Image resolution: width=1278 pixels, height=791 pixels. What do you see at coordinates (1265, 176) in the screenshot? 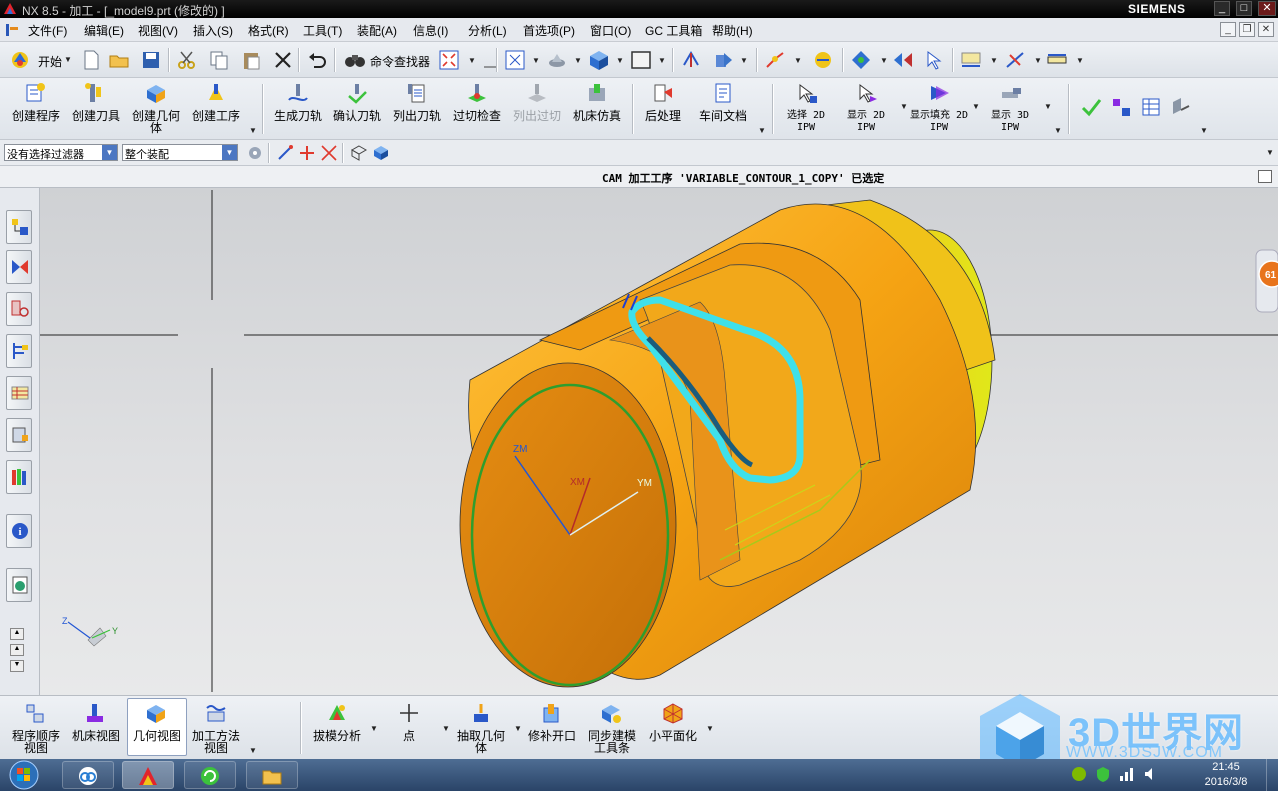
I see `status-expand-button` at bounding box center [1265, 176].